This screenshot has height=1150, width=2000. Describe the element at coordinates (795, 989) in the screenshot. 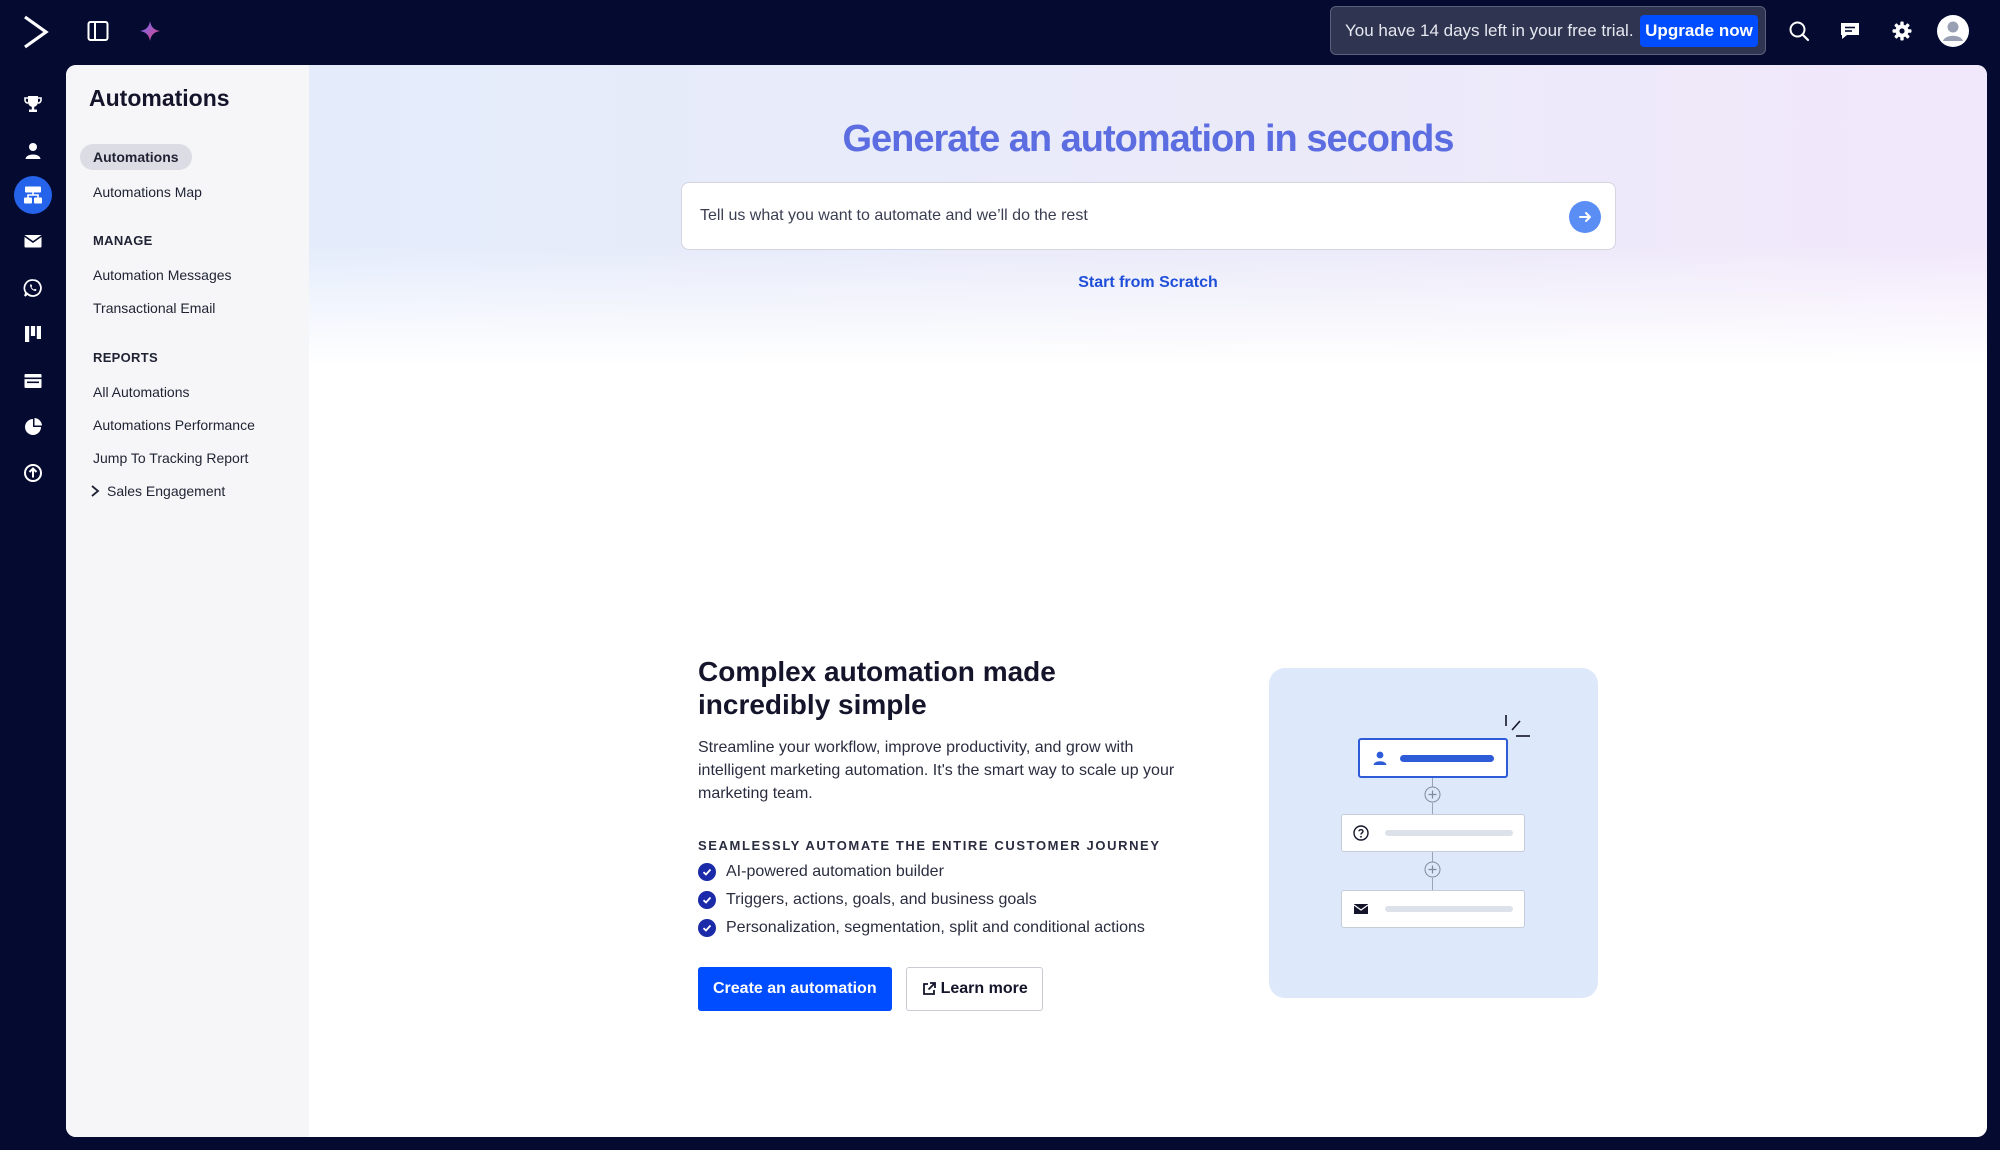

I see `create-automation-button: Create an automation` at that location.